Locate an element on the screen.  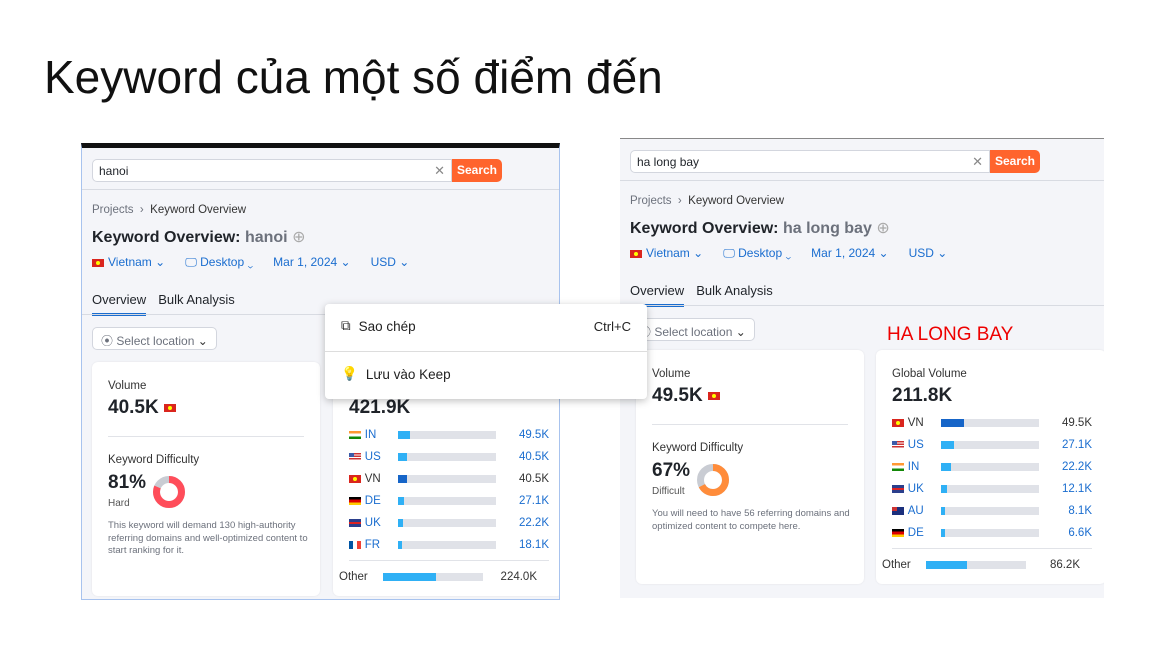
country-row-de: DE 6.6K is located at coordinates (992, 533).